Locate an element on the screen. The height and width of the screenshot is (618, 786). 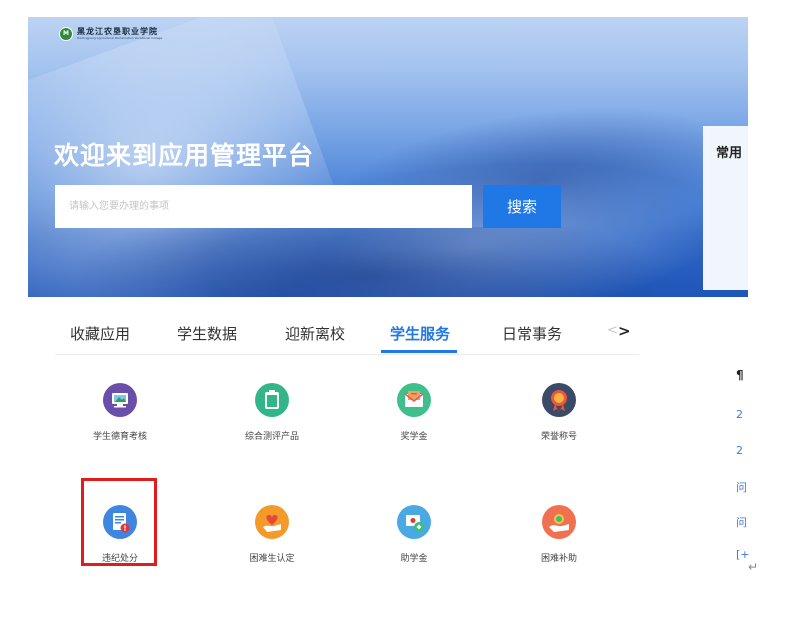
tab-next-arrow-icon: > is located at coordinates (624, 331).